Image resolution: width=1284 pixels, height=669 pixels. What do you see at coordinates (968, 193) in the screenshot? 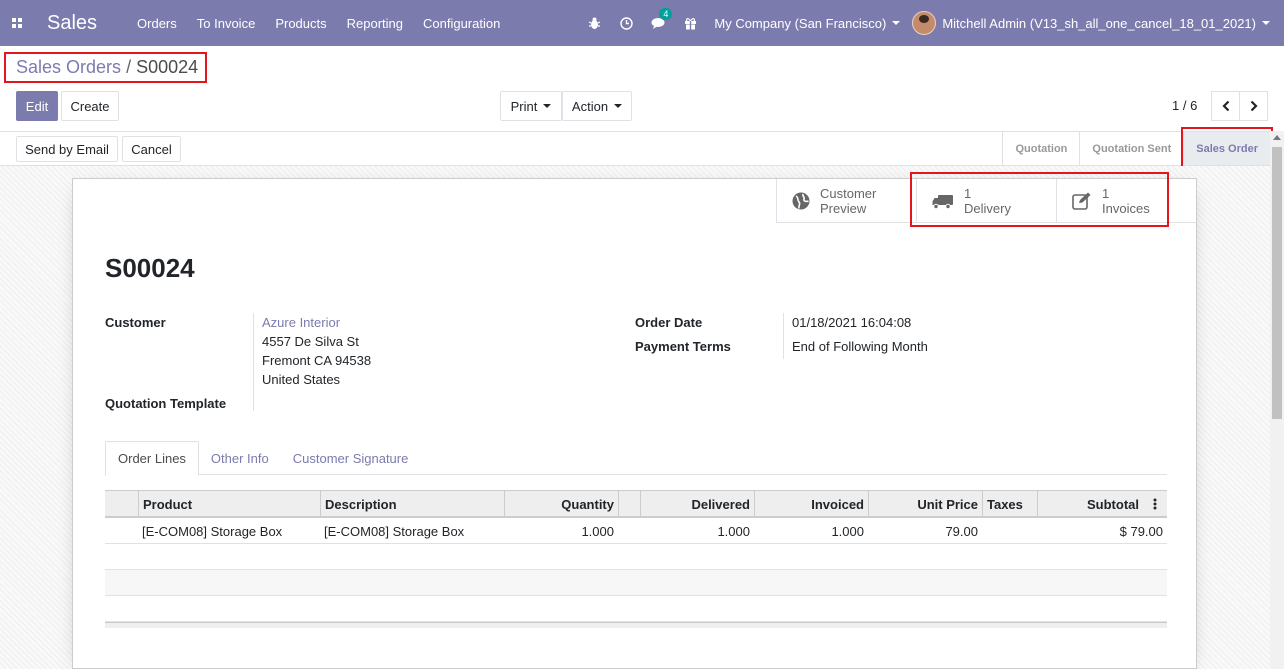
I see `delivery-count: 1` at bounding box center [968, 193].